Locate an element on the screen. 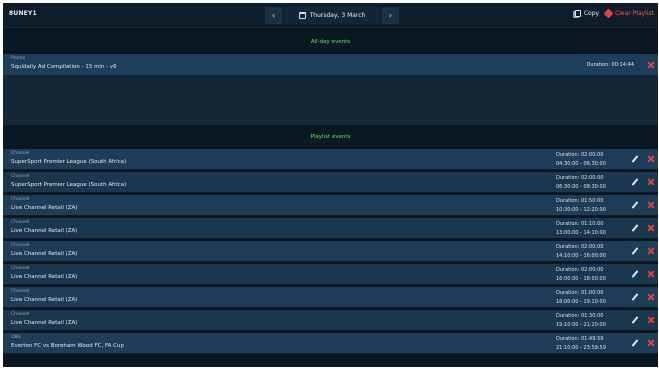 This screenshot has width=659, height=369. chevron-right-icon: › is located at coordinates (390, 15).